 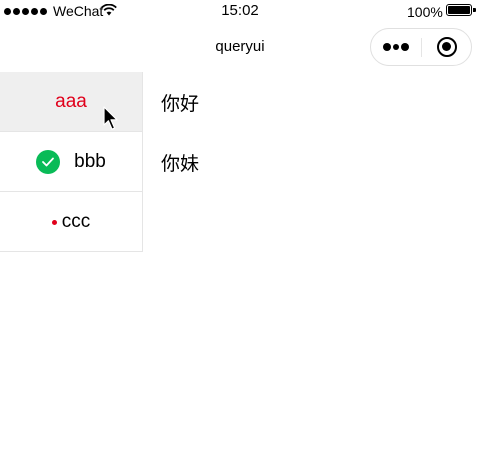 I want to click on red-dot-icon, so click(x=54, y=222).